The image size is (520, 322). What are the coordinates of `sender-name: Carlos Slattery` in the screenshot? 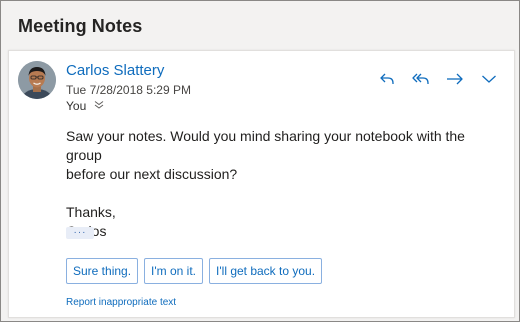 It's located at (115, 70).